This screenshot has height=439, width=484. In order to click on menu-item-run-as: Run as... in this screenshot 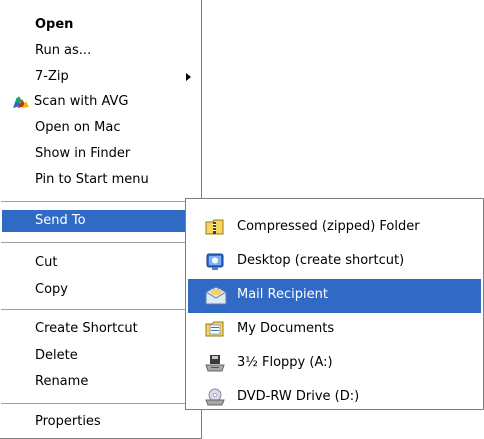, I will do `click(100, 51)`.